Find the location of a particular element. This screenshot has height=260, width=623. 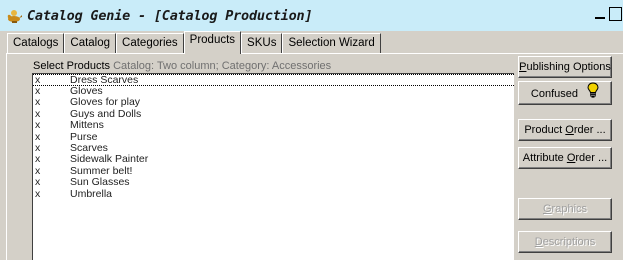

title-bar: Catalog Genie - [Catalog Production] is located at coordinates (311, 15).